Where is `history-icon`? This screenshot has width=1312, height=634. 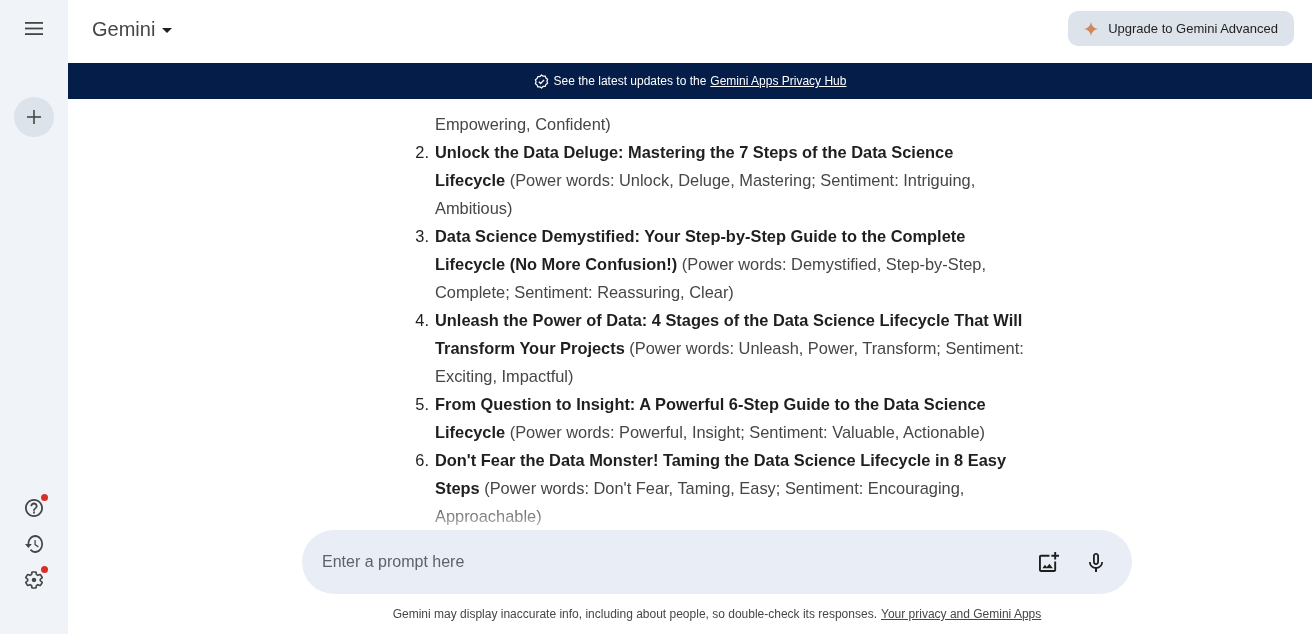
history-icon is located at coordinates (34, 543).